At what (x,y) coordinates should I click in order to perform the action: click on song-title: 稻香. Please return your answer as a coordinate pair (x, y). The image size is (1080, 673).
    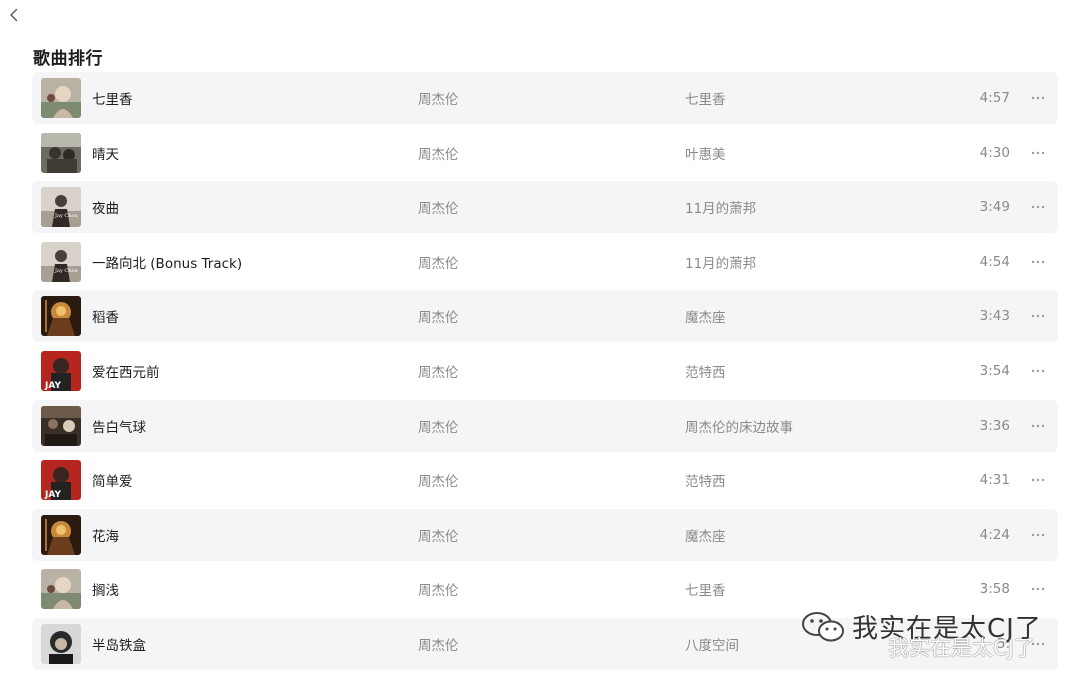
    Looking at the image, I should click on (105, 318).